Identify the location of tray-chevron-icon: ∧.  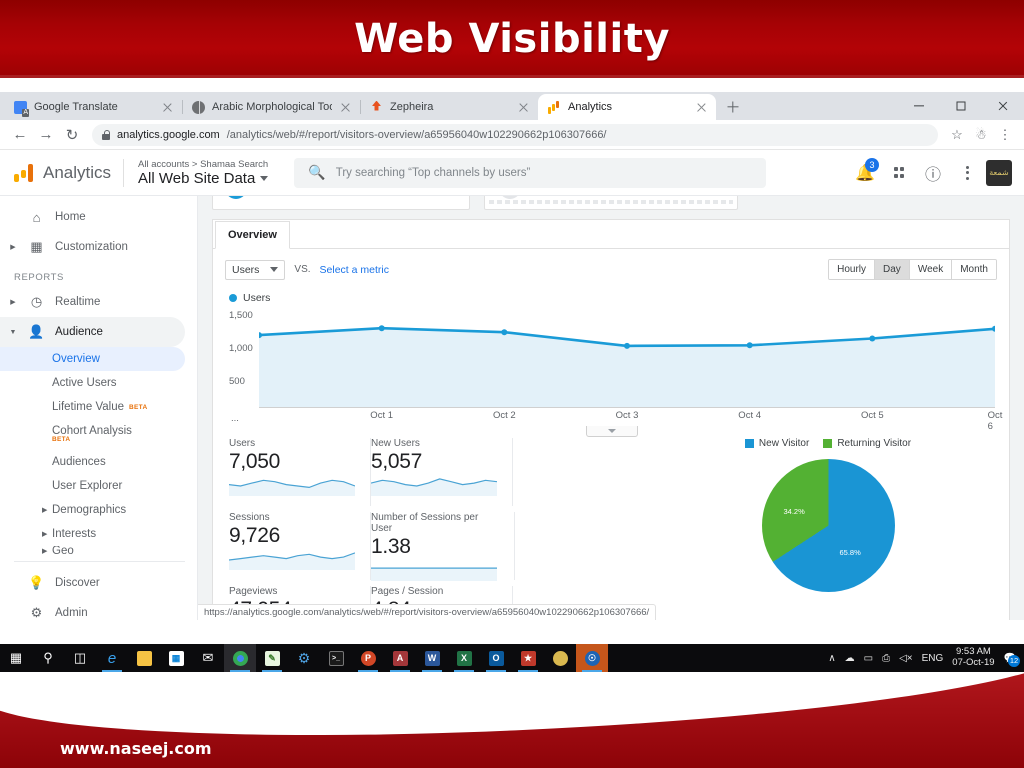
(831, 658).